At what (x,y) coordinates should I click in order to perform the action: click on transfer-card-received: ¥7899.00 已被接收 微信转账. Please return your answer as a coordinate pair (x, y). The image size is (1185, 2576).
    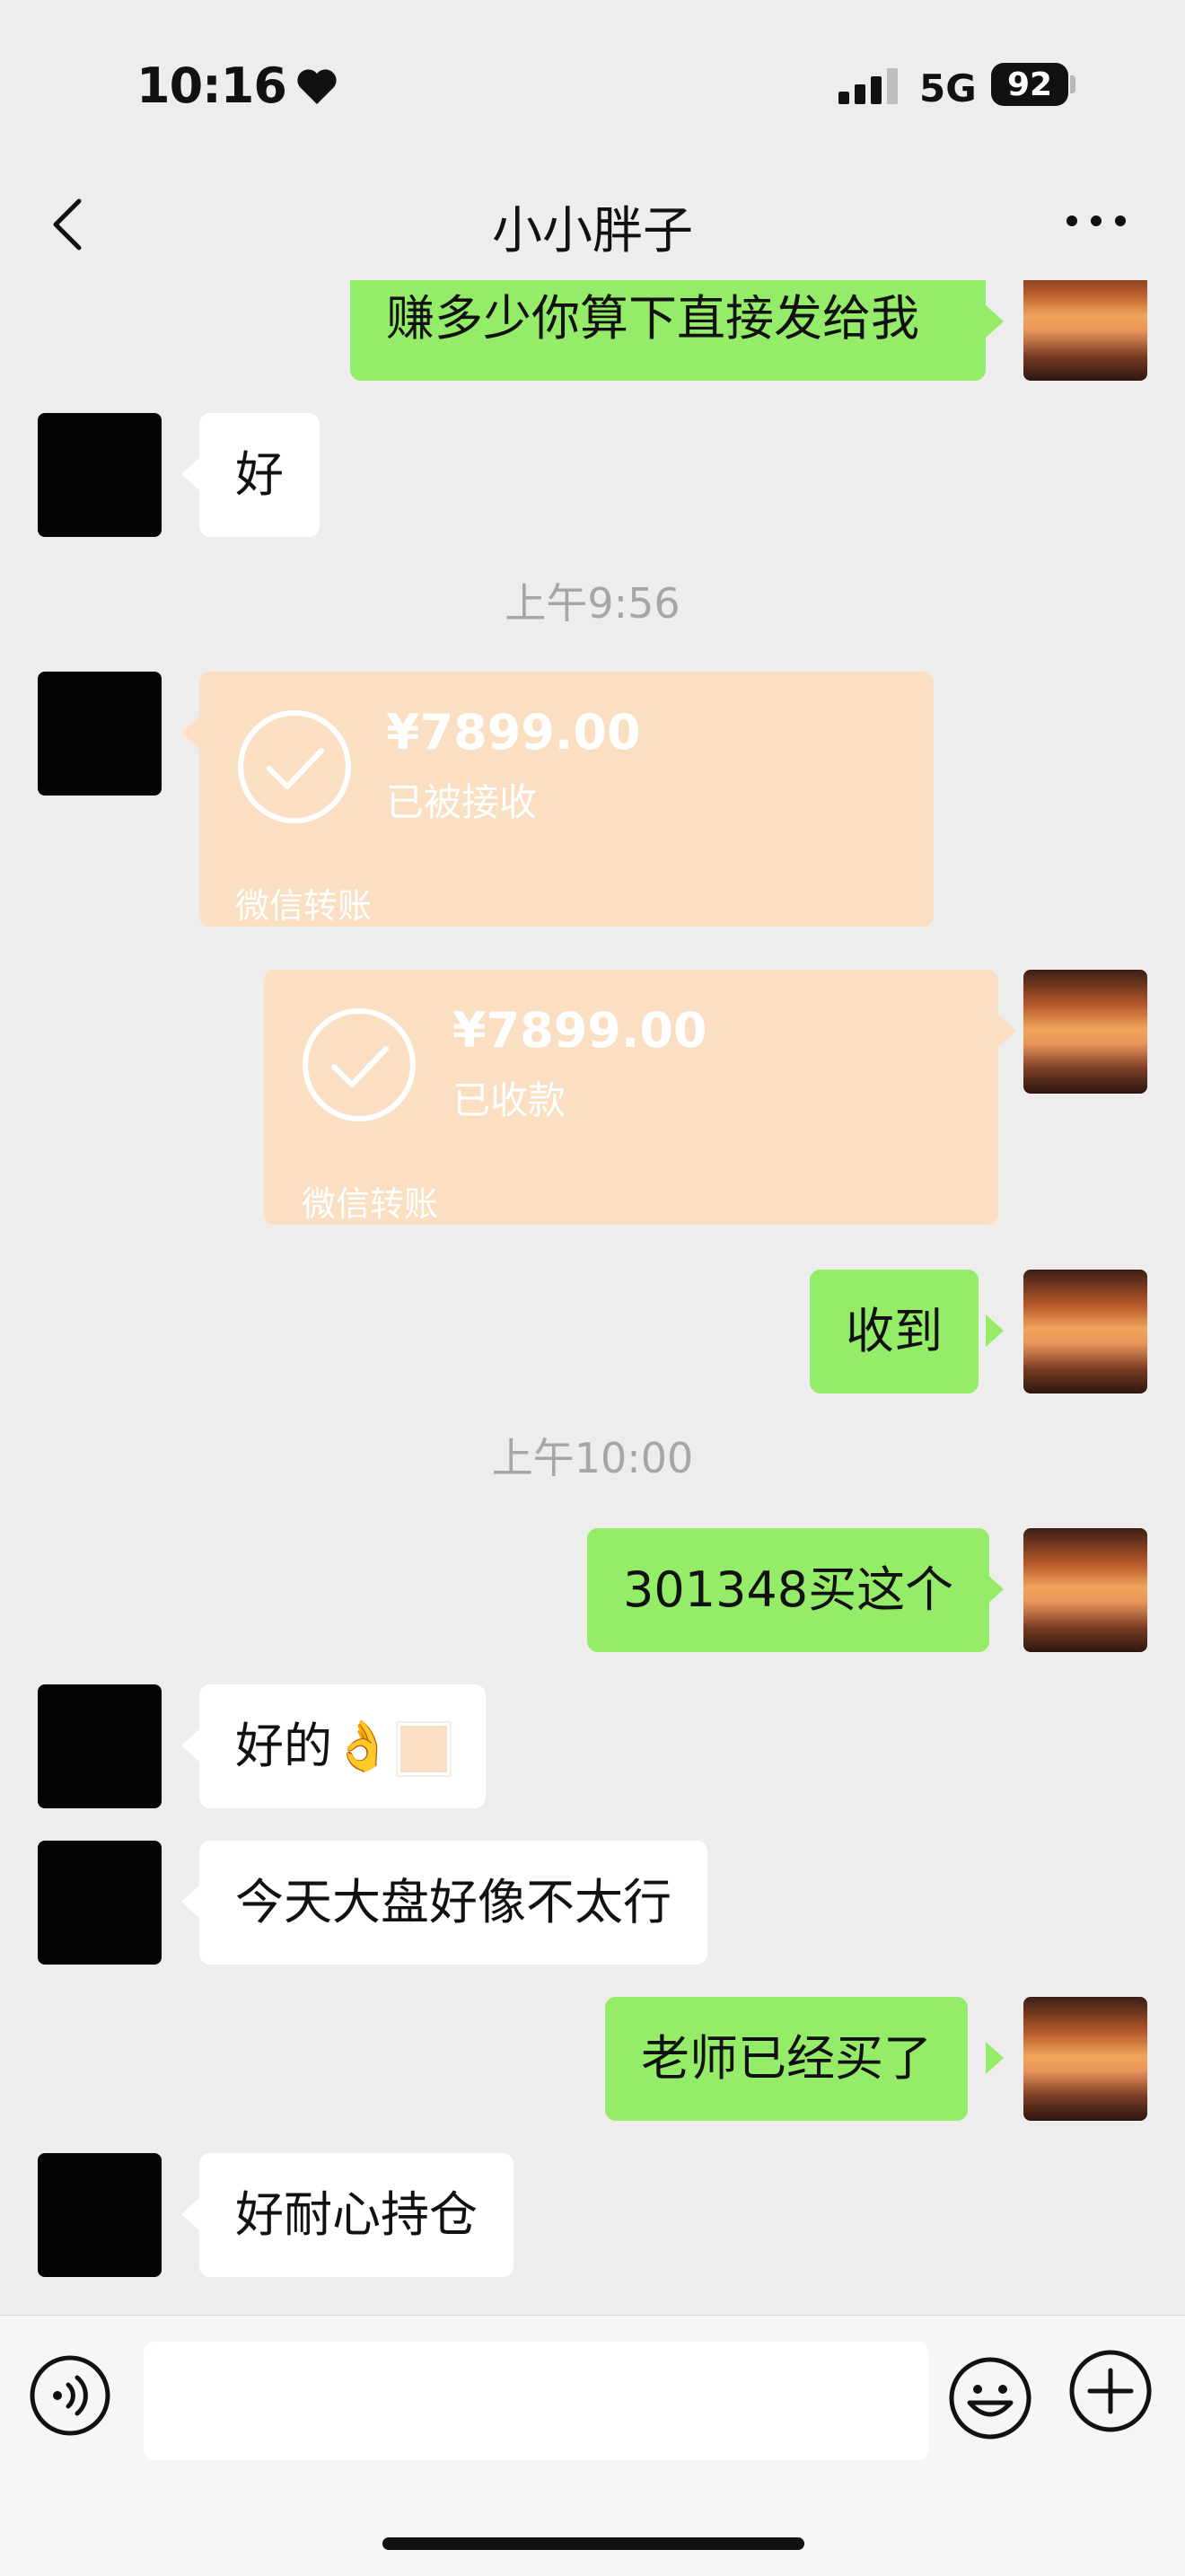
    Looking at the image, I should click on (566, 799).